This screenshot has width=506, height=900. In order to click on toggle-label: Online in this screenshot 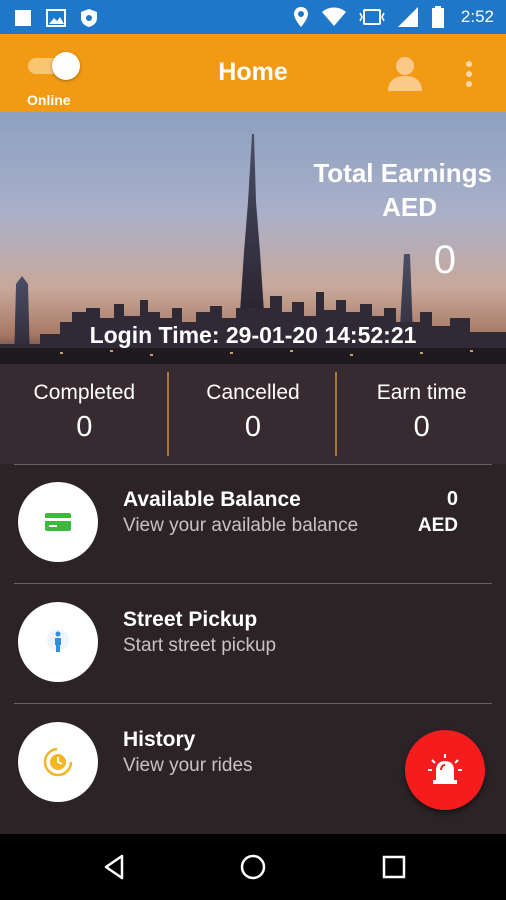, I will do `click(49, 100)`.